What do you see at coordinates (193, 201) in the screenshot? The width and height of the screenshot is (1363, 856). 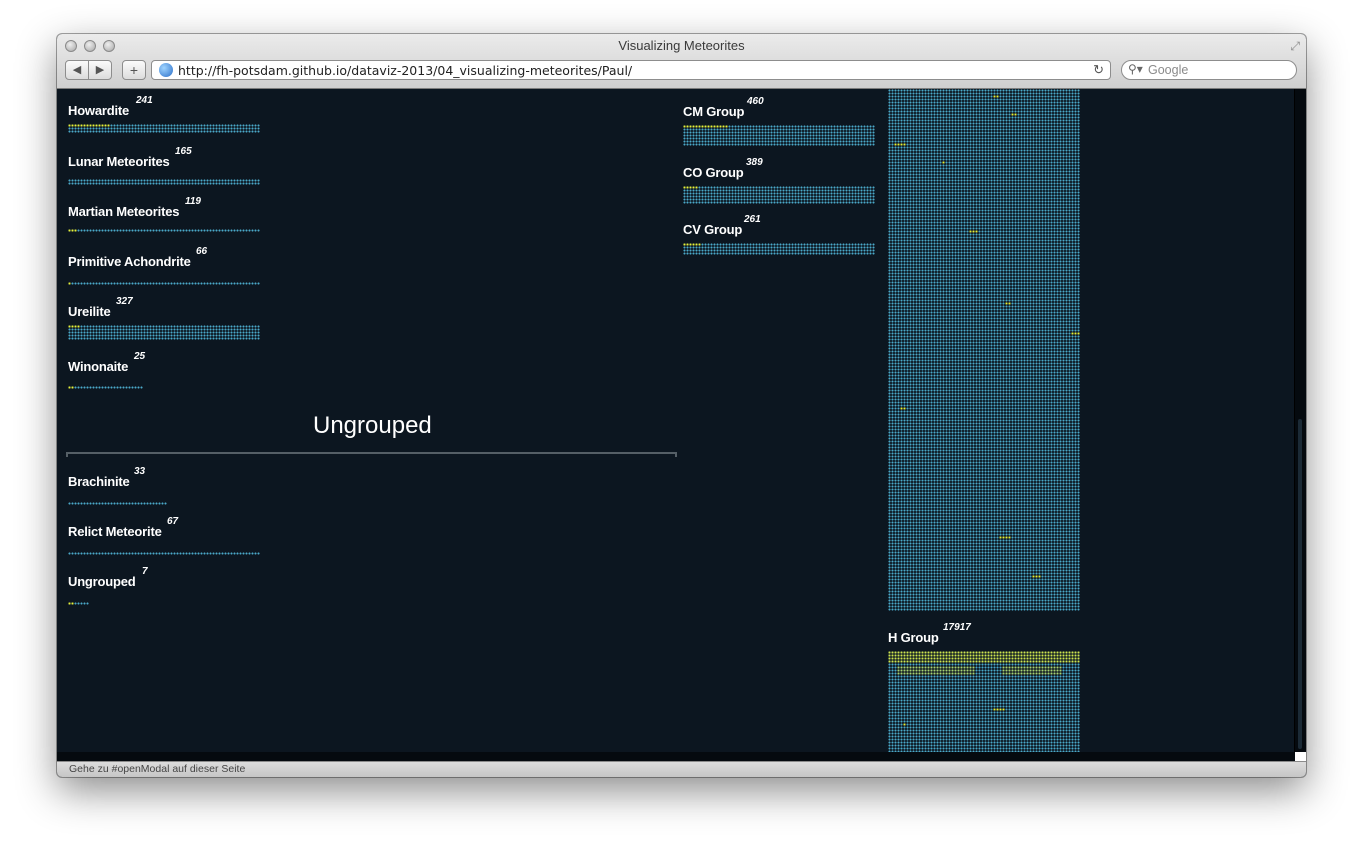 I see `group-count-martian: 119` at bounding box center [193, 201].